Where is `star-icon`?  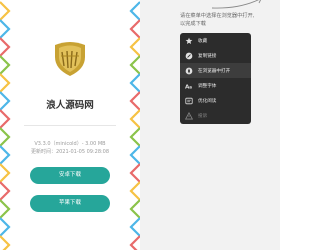 star-icon is located at coordinates (189, 40).